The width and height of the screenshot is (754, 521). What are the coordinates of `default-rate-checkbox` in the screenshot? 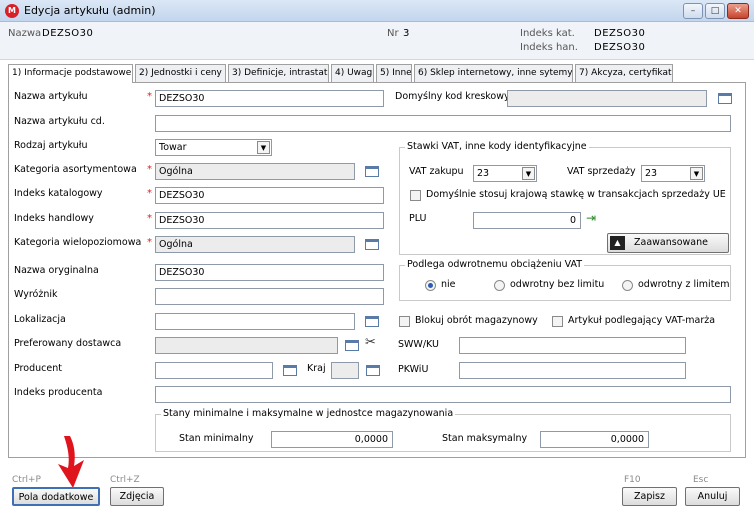 It's located at (415, 195).